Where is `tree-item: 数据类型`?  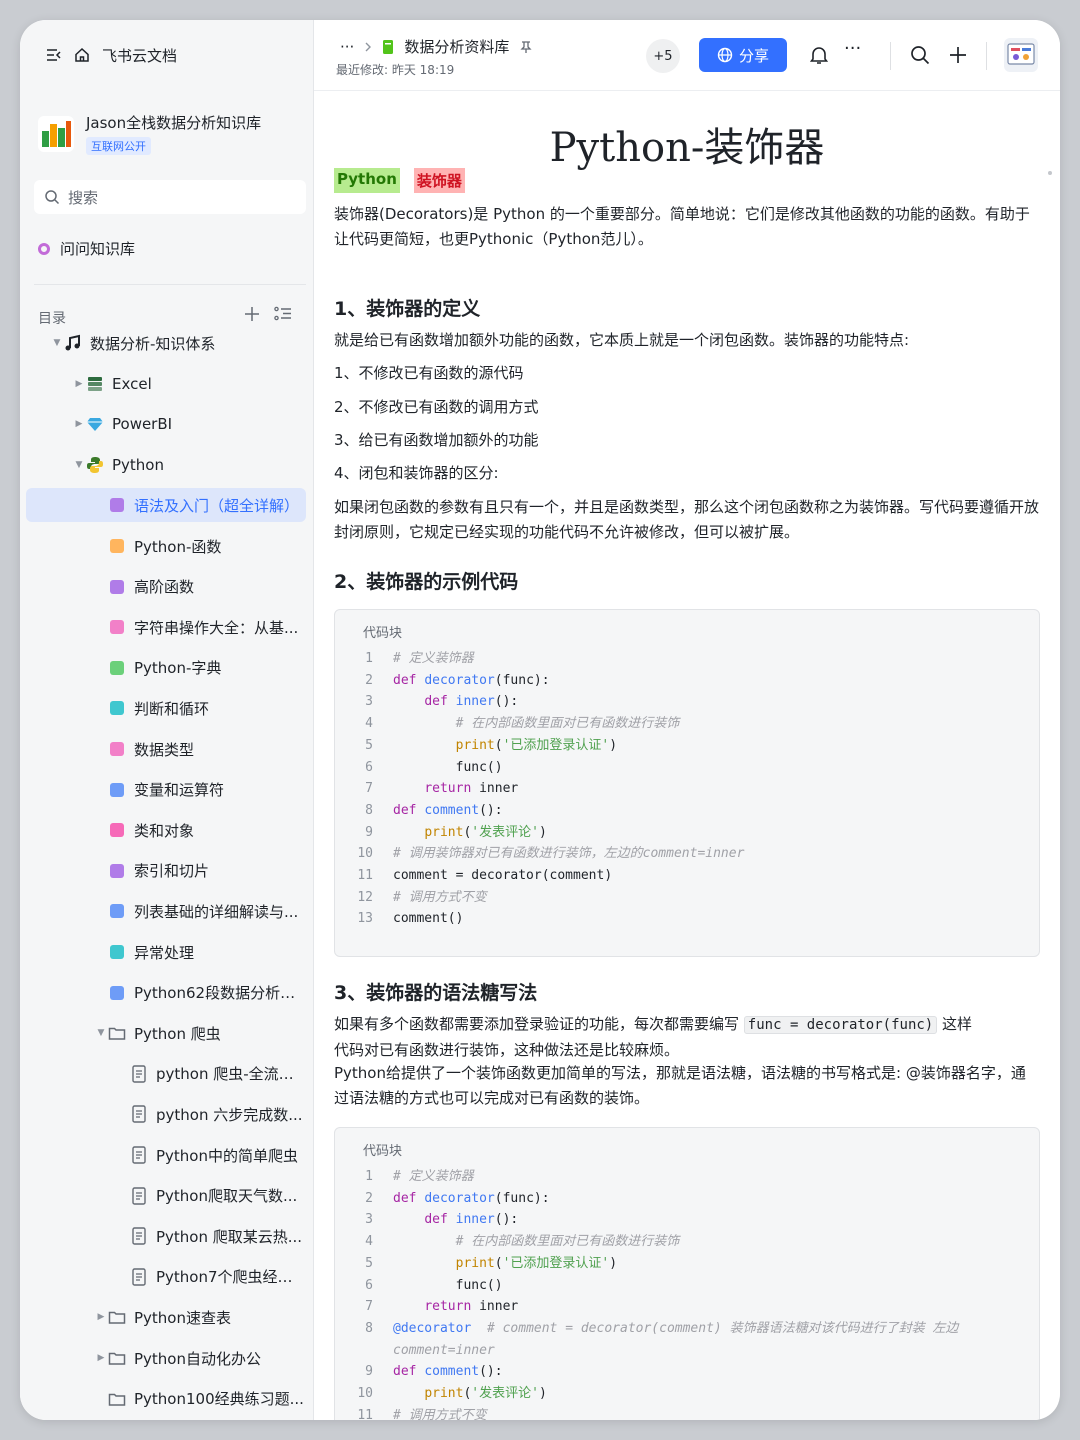
tree-item: 数据类型 is located at coordinates (166, 749).